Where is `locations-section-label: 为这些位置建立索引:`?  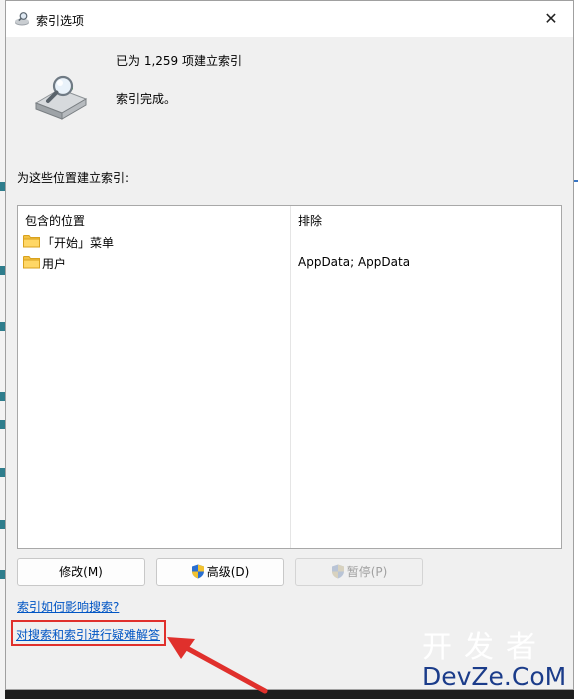 locations-section-label: 为这些位置建立索引: is located at coordinates (73, 178).